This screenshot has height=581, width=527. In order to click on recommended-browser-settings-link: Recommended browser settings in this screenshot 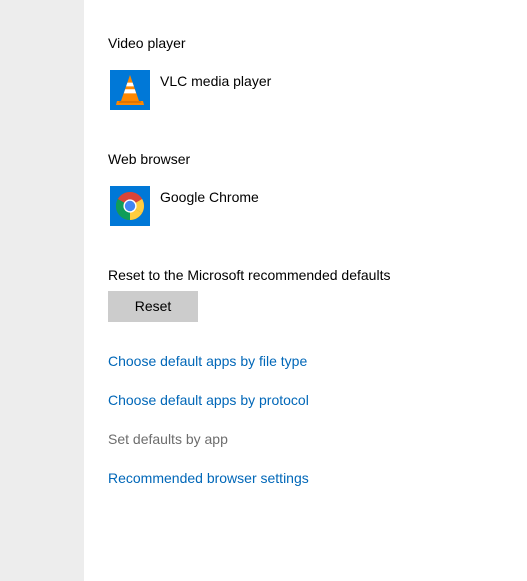, I will do `click(208, 478)`.